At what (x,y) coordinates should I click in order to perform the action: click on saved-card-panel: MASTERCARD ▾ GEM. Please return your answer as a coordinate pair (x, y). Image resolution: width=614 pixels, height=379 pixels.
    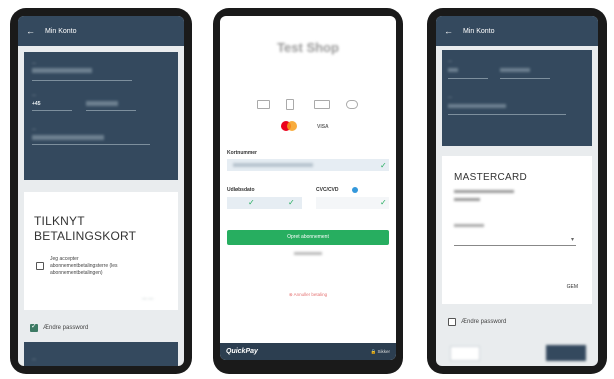
    Looking at the image, I should click on (517, 230).